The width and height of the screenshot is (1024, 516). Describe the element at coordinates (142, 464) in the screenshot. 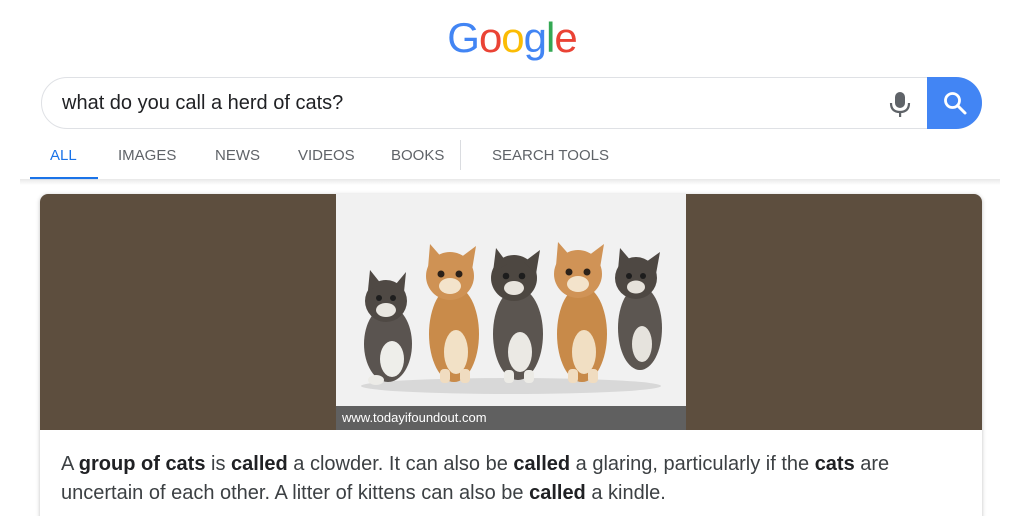

I see `snippet-highlight: group of cats` at that location.